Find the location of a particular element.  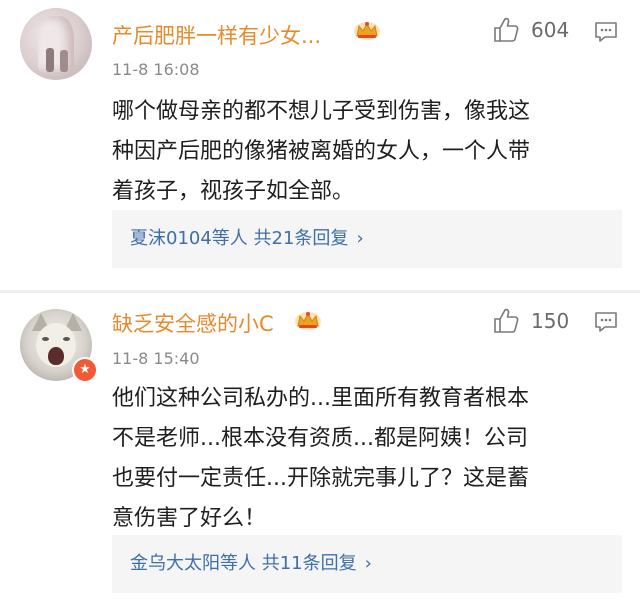

comment-text-line: 着孩子，视孩子如全部。 is located at coordinates (233, 191).